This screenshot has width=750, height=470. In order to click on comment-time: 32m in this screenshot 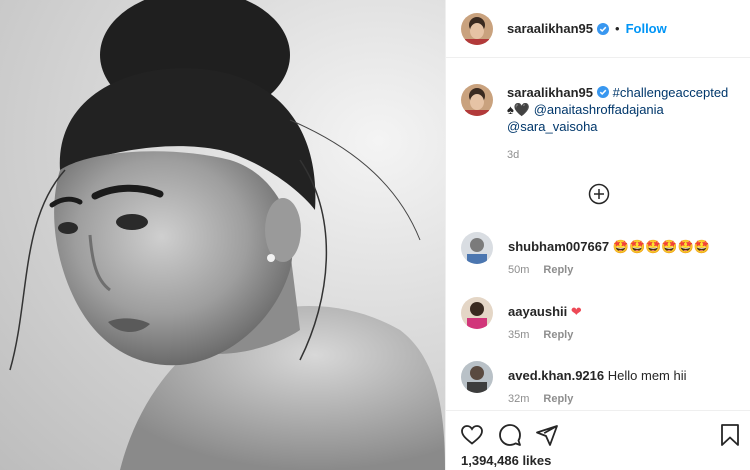, I will do `click(518, 399)`.